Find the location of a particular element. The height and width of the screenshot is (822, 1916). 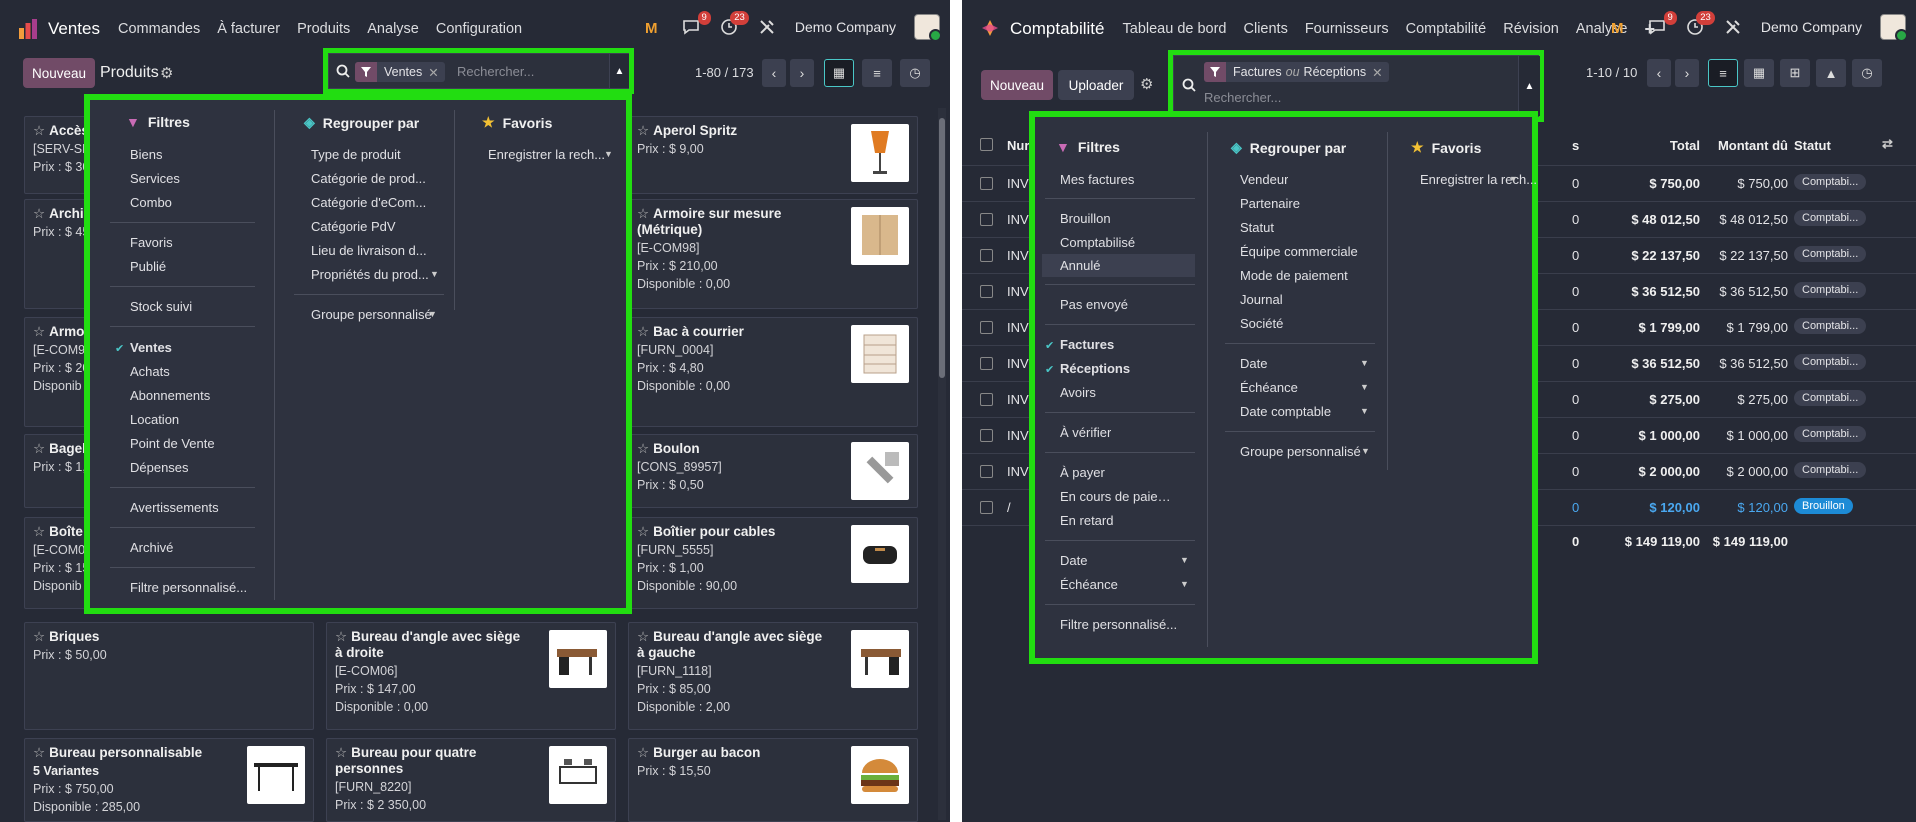

menu-fournisseurs: Fournisseurs is located at coordinates (1347, 29).